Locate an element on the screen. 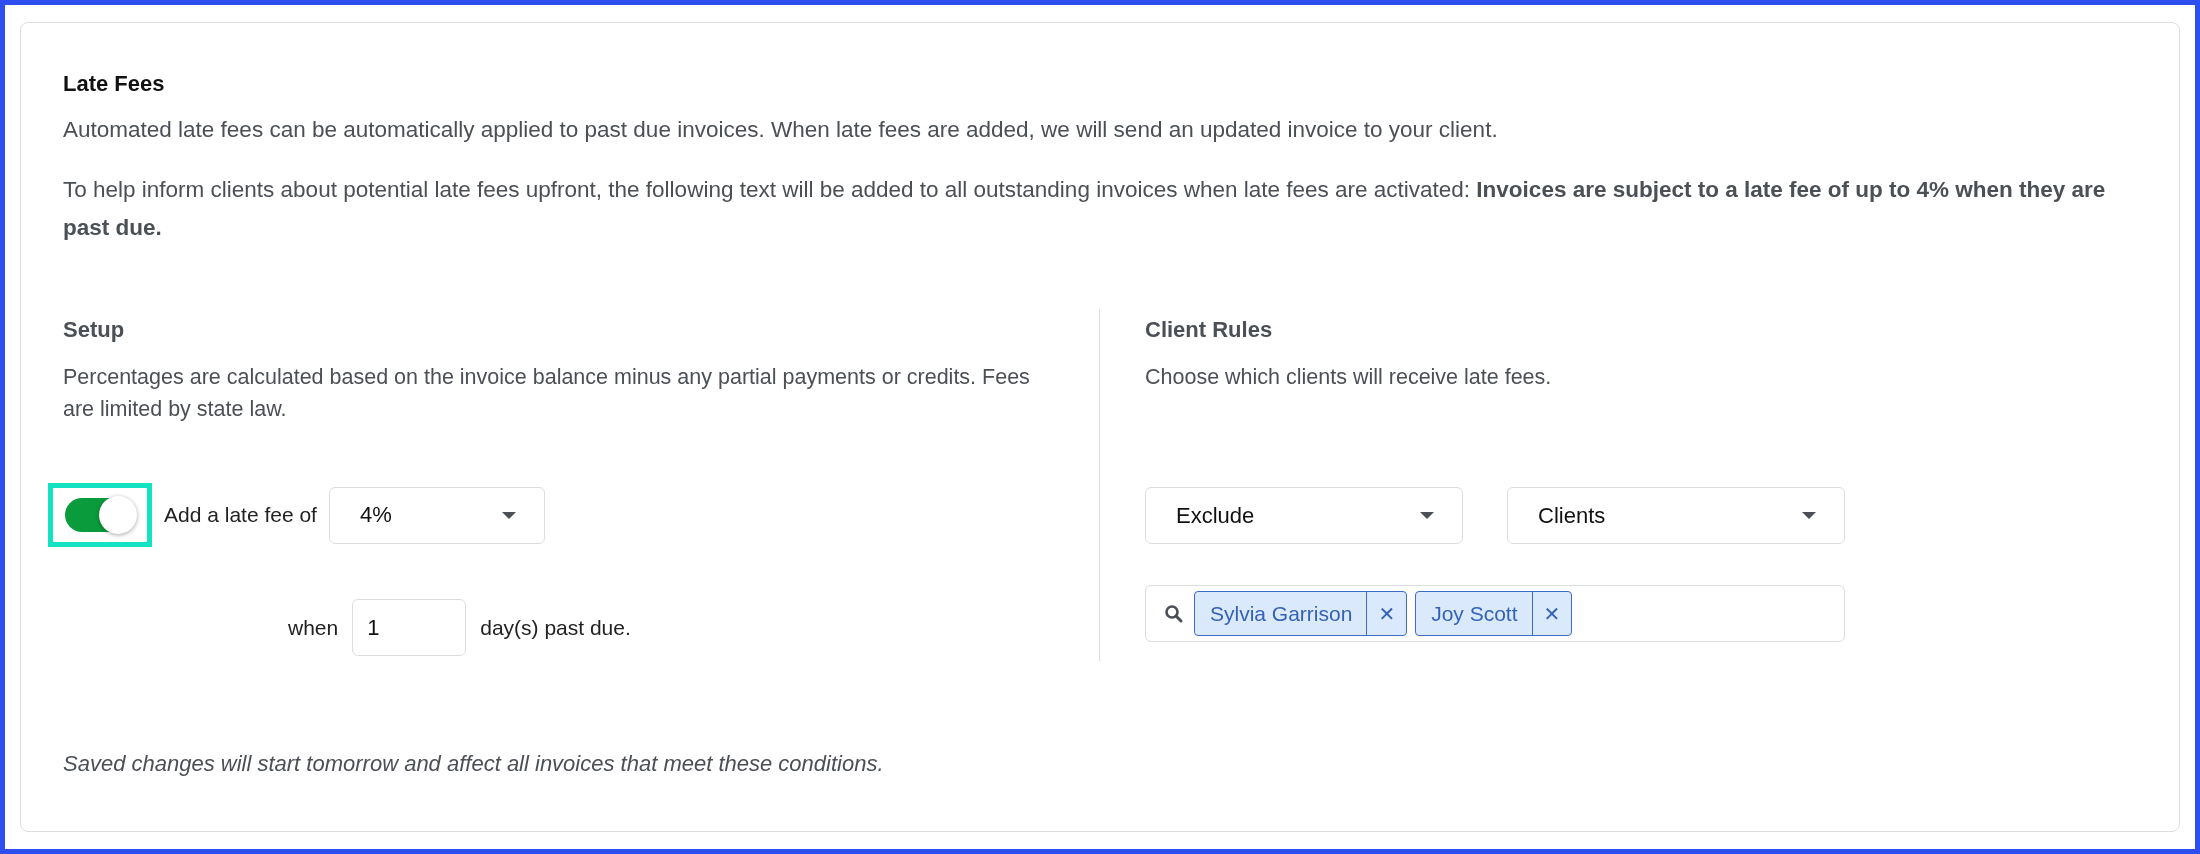  client-search-field: Sylvia Garrison ✕ Joy Scott ✕ is located at coordinates (1495, 613).